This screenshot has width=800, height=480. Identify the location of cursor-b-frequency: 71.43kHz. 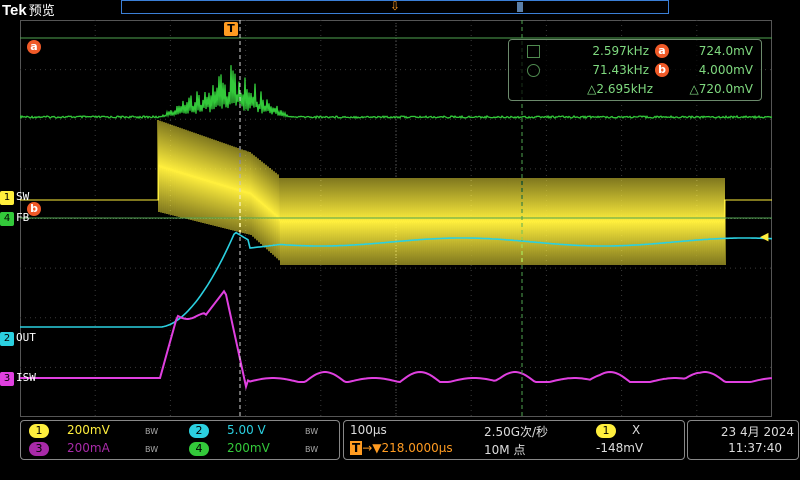
(620, 70).